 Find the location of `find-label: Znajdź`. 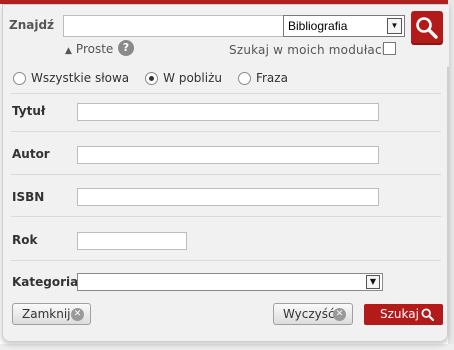

find-label: Znajdź is located at coordinates (32, 25).